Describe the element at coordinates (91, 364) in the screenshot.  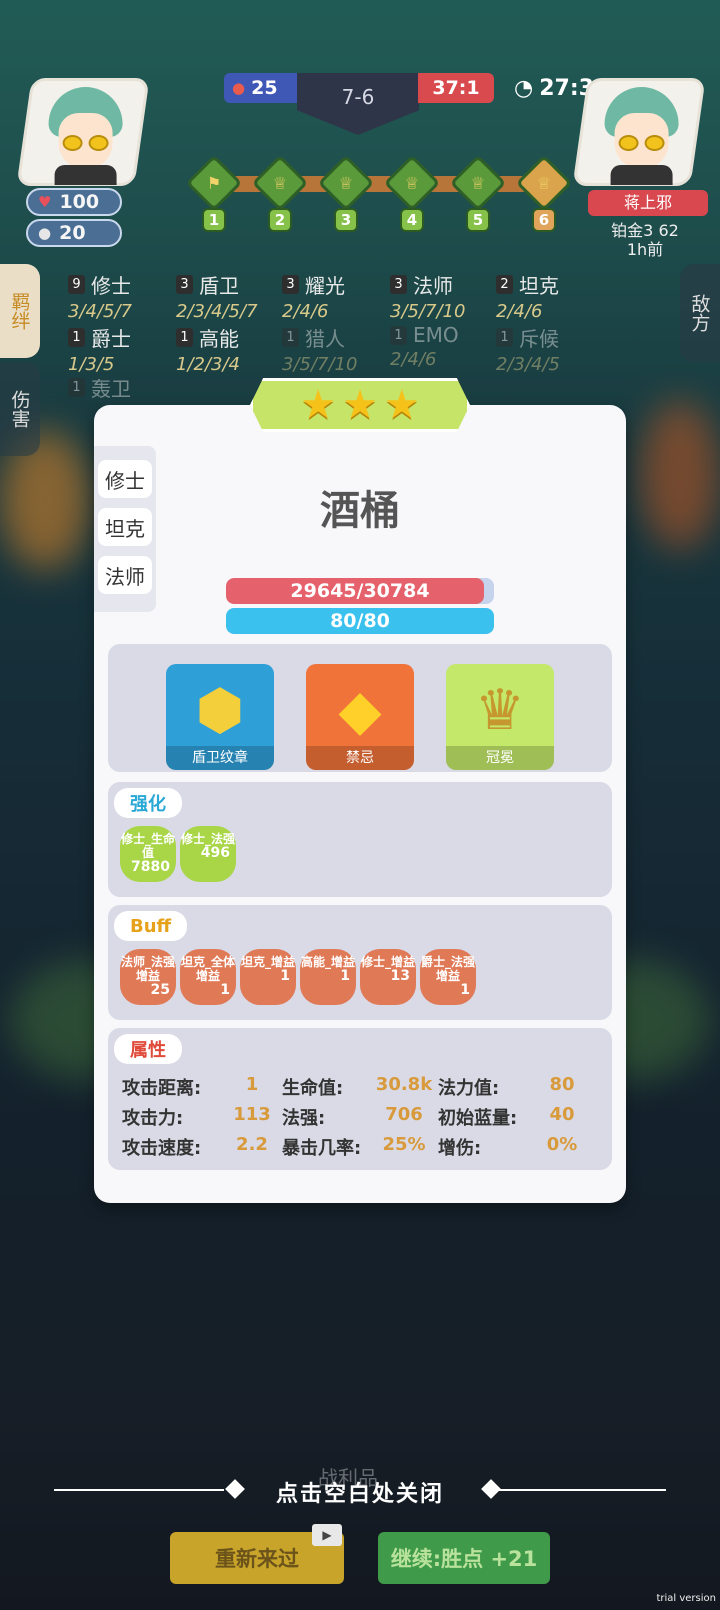
I see `synergy-steps: 1/3/5` at that location.